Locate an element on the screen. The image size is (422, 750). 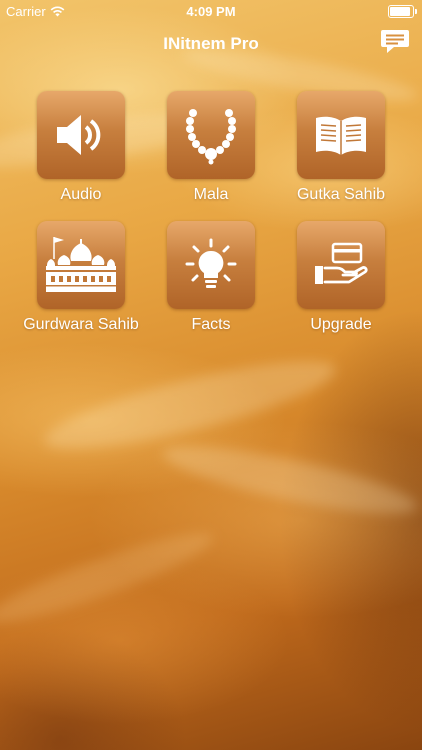
menu-item-upgrade: Upgrade is located at coordinates (341, 277).